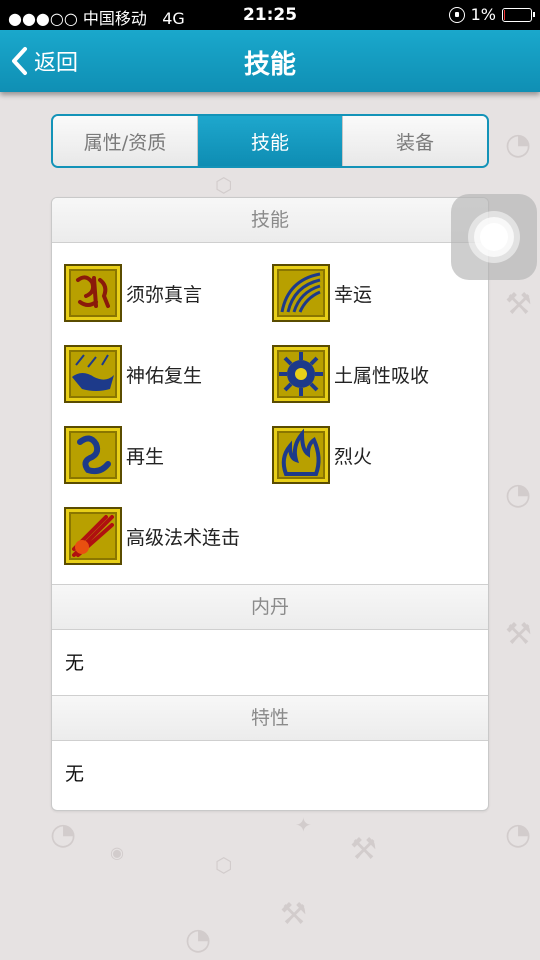 This screenshot has height=960, width=540. I want to click on assistive-touch-button, so click(494, 237).